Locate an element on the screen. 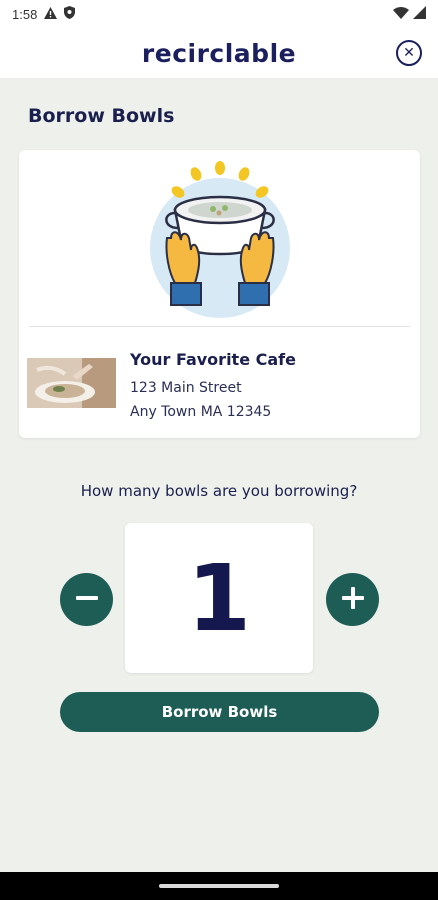  close-icon: ✕ is located at coordinates (409, 53).